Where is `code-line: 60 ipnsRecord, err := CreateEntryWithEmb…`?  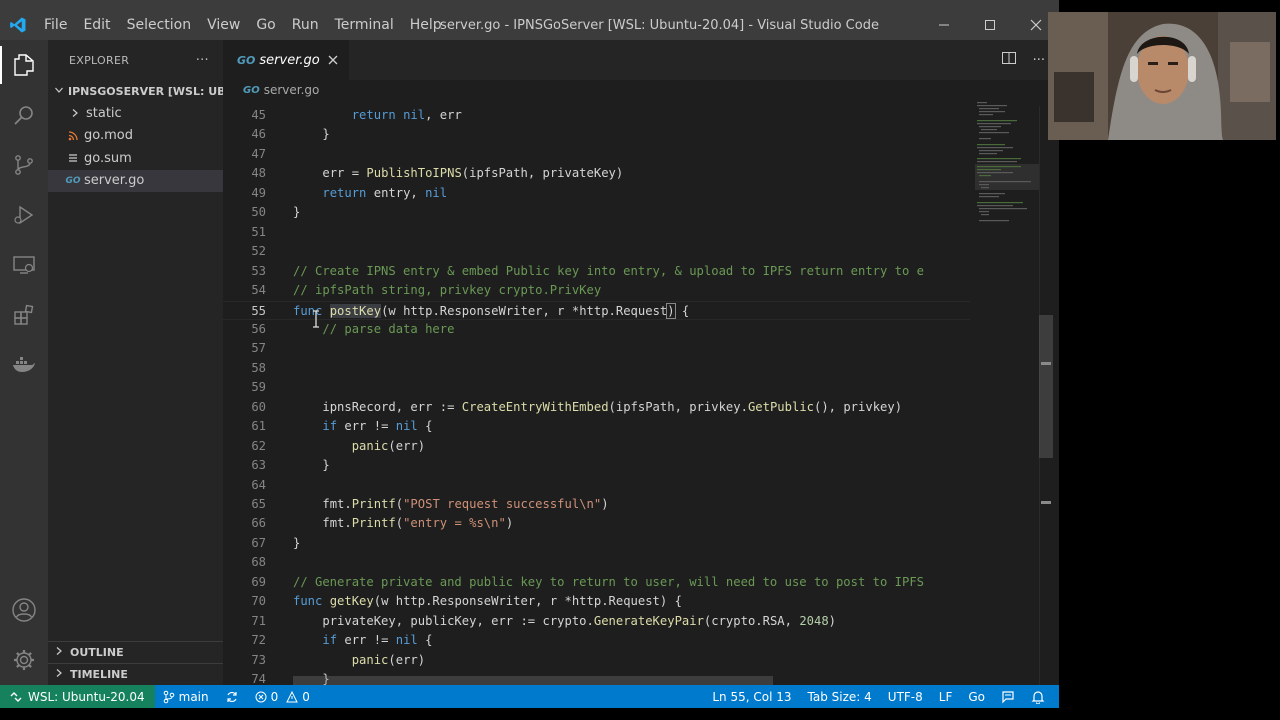
code-line: 60 ipnsRecord, err := CreateEntryWithEmb… is located at coordinates (596, 407).